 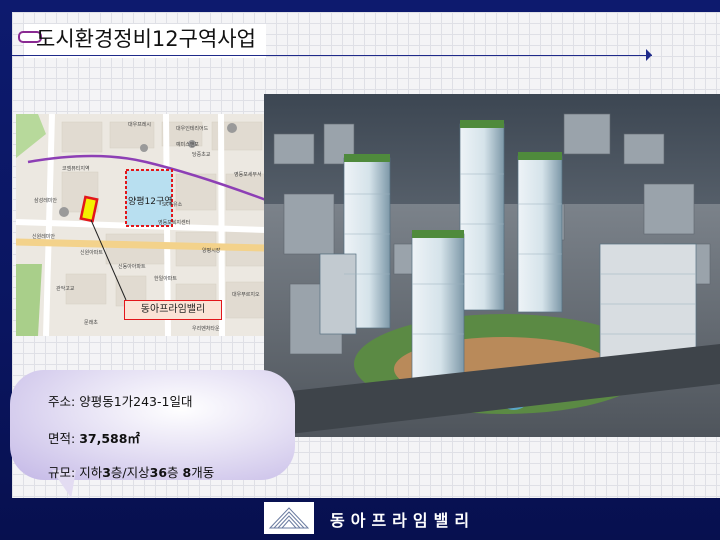 I want to click on area-row: 면적: 37,588㎡, so click(x=94, y=437).